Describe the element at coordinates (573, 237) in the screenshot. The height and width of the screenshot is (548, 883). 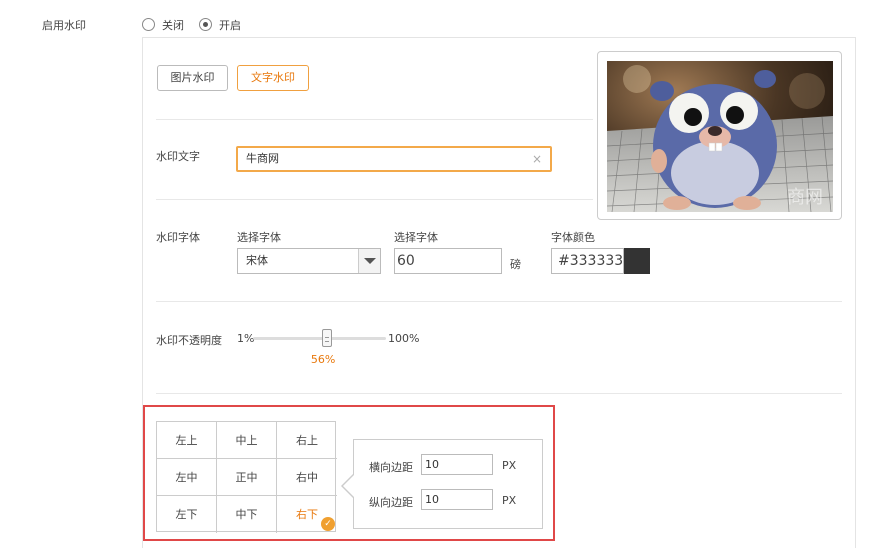
I see `font-color-label: 字体颜色` at that location.